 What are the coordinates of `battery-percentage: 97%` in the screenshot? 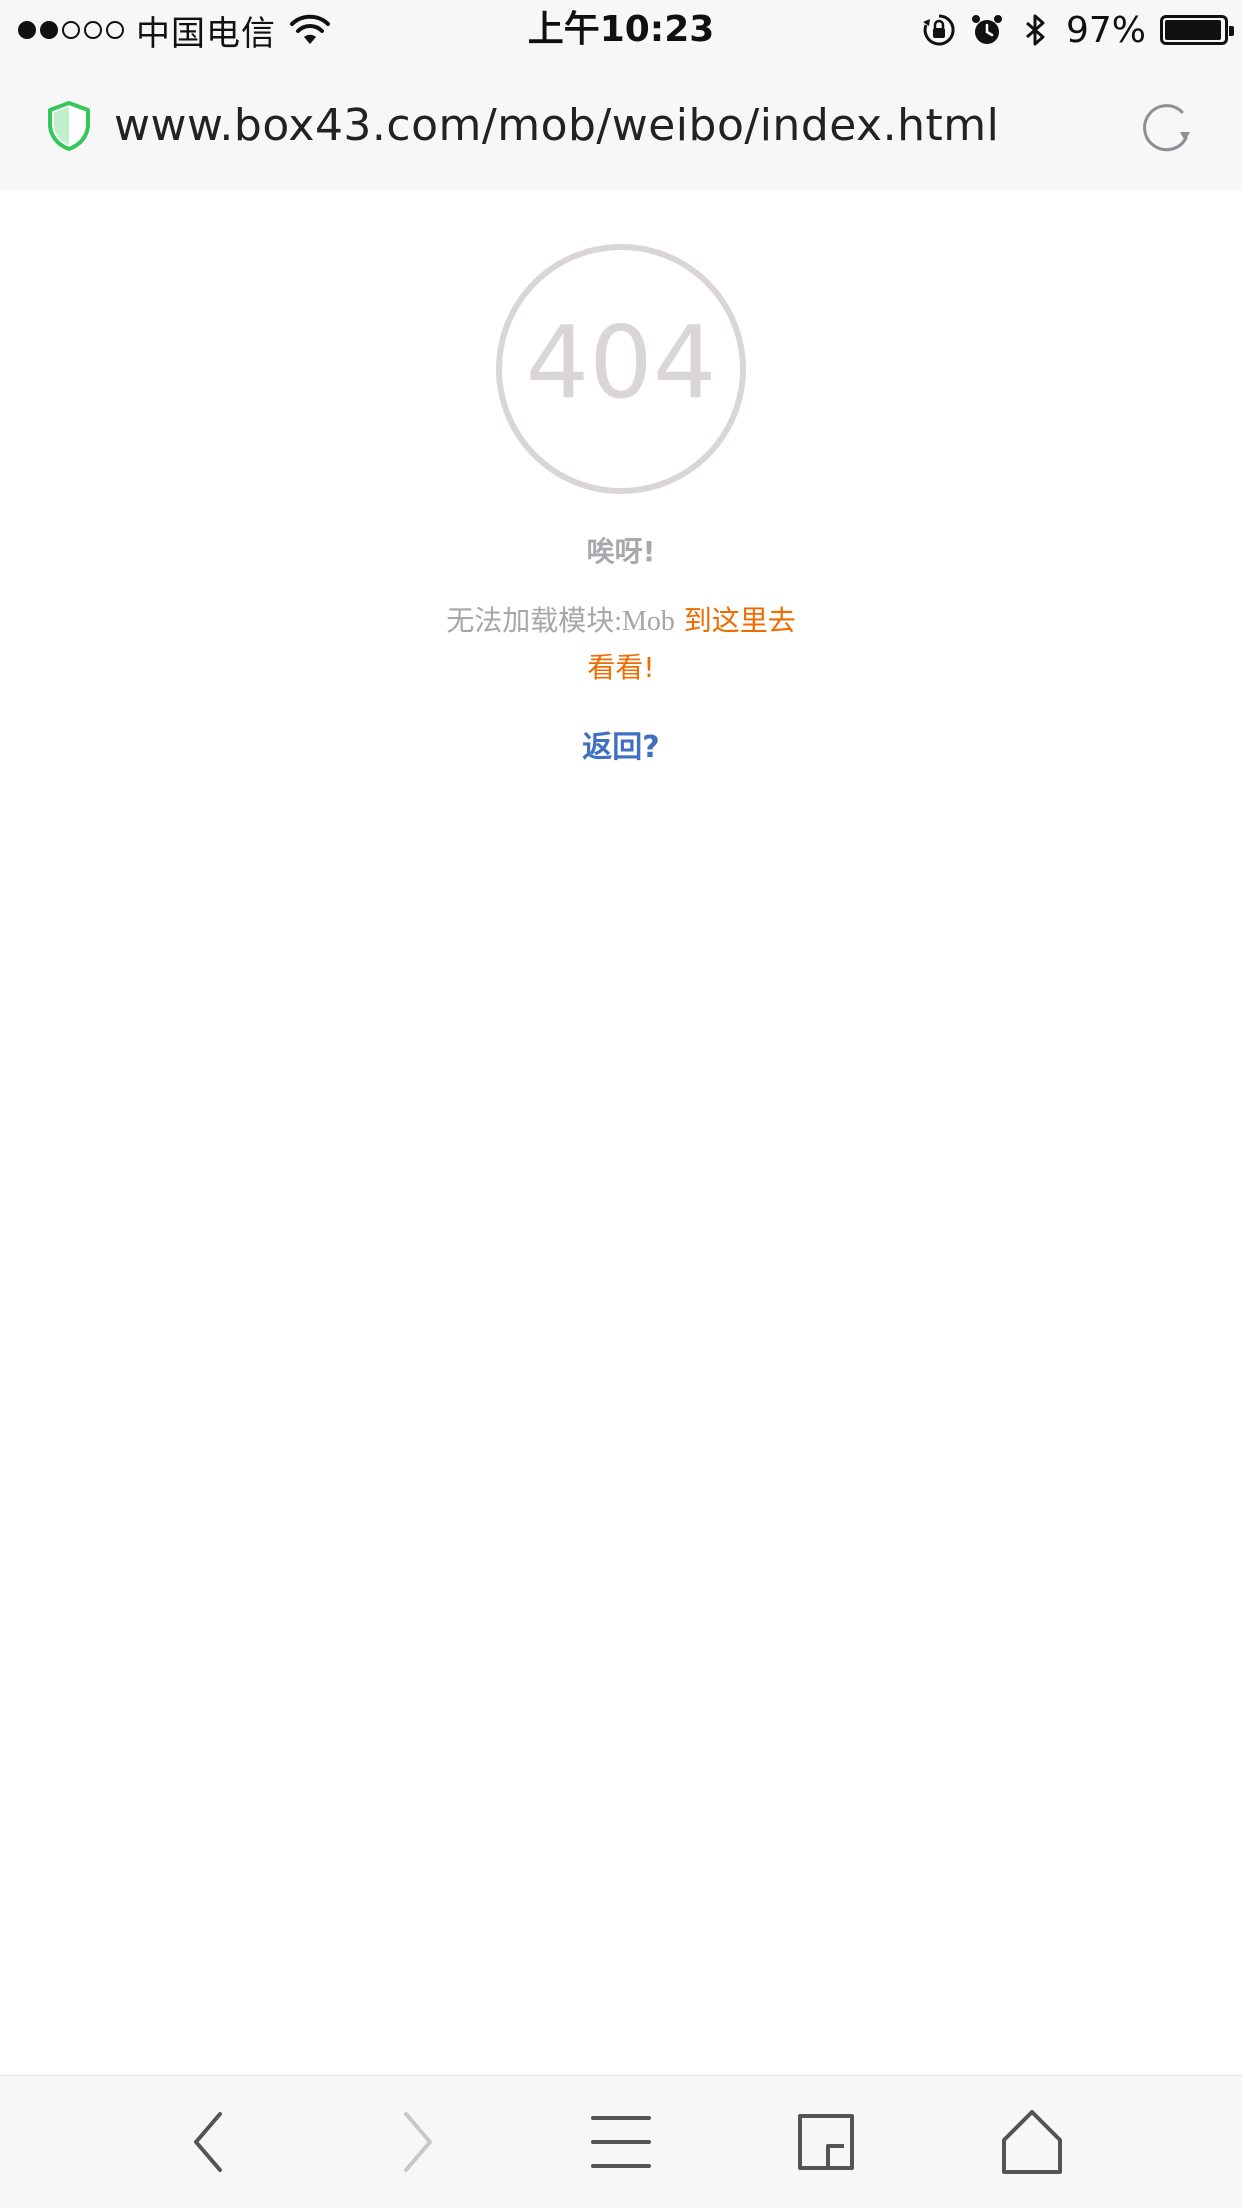 It's located at (1105, 30).